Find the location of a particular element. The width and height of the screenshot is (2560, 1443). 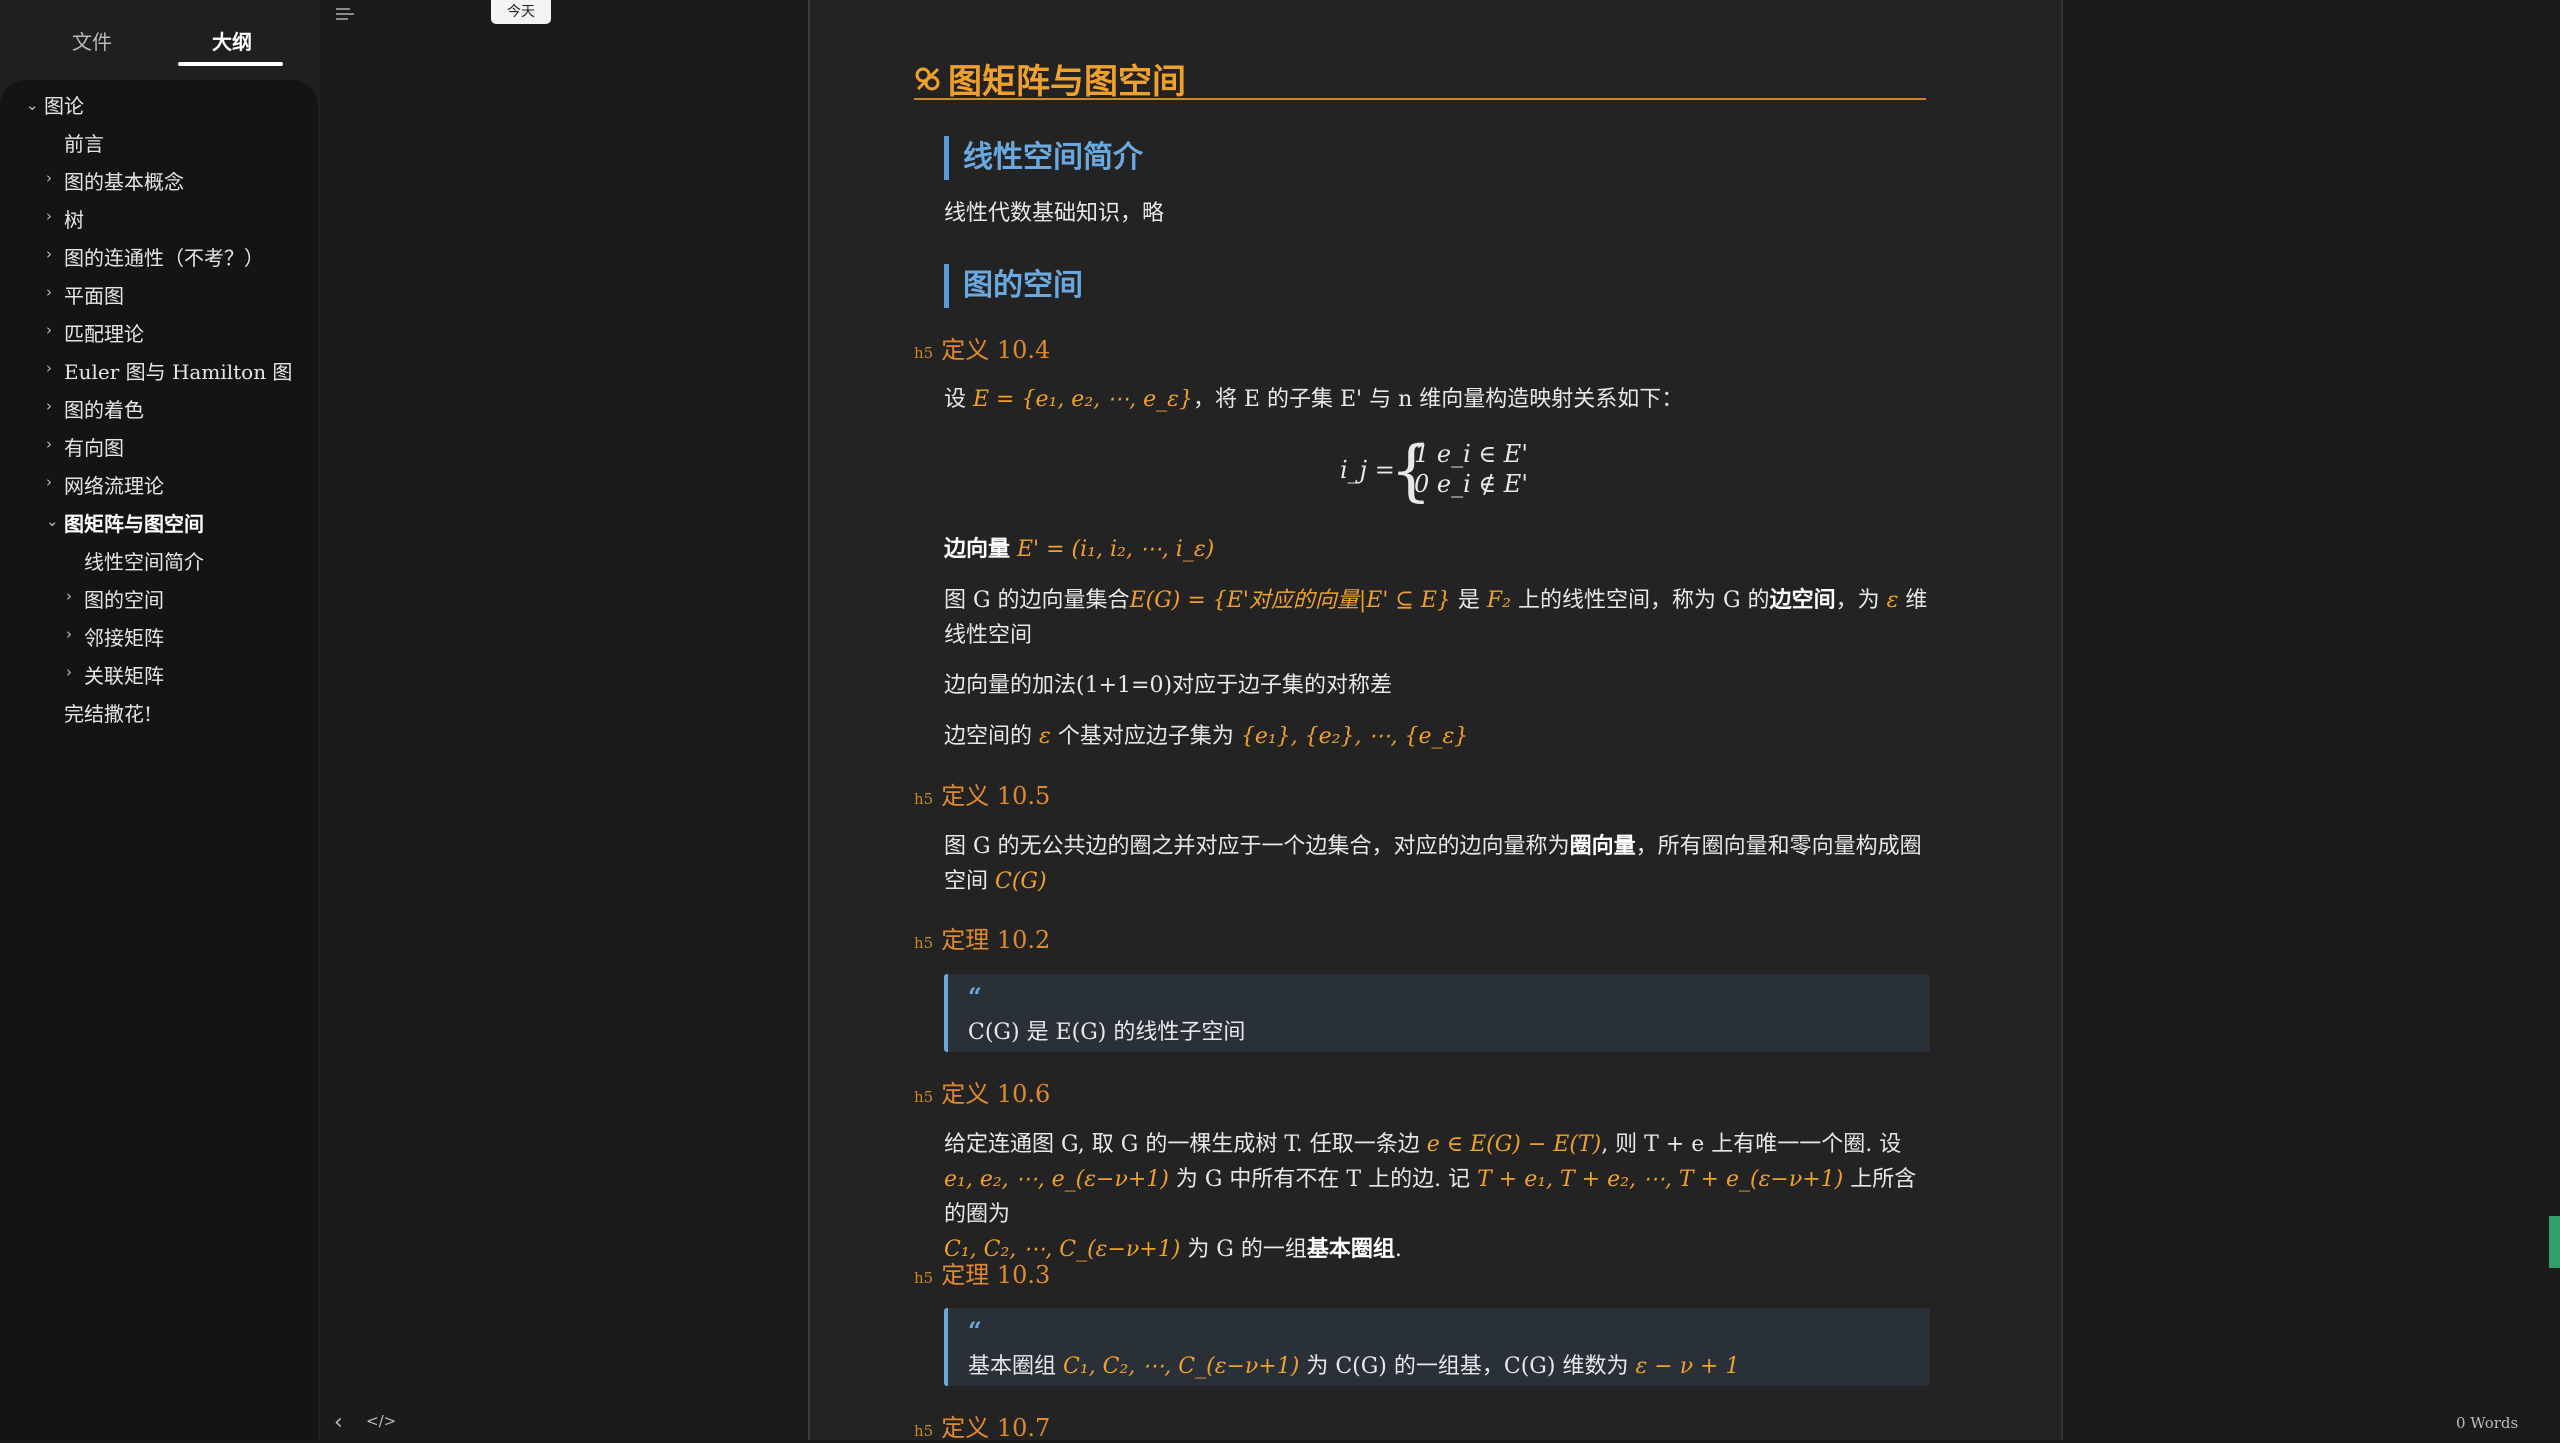

outline-item-basic-concepts: 图的基本概念 is located at coordinates (124, 180).